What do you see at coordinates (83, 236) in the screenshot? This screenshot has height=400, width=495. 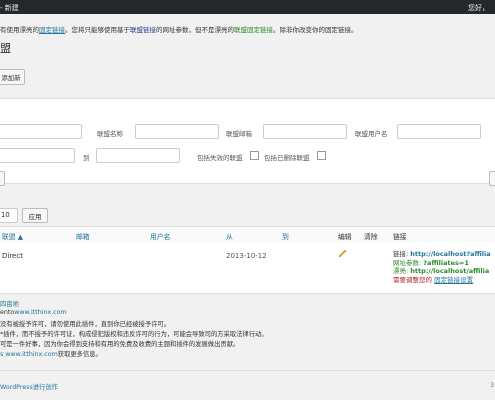 I see `col-email: 邮箱` at bounding box center [83, 236].